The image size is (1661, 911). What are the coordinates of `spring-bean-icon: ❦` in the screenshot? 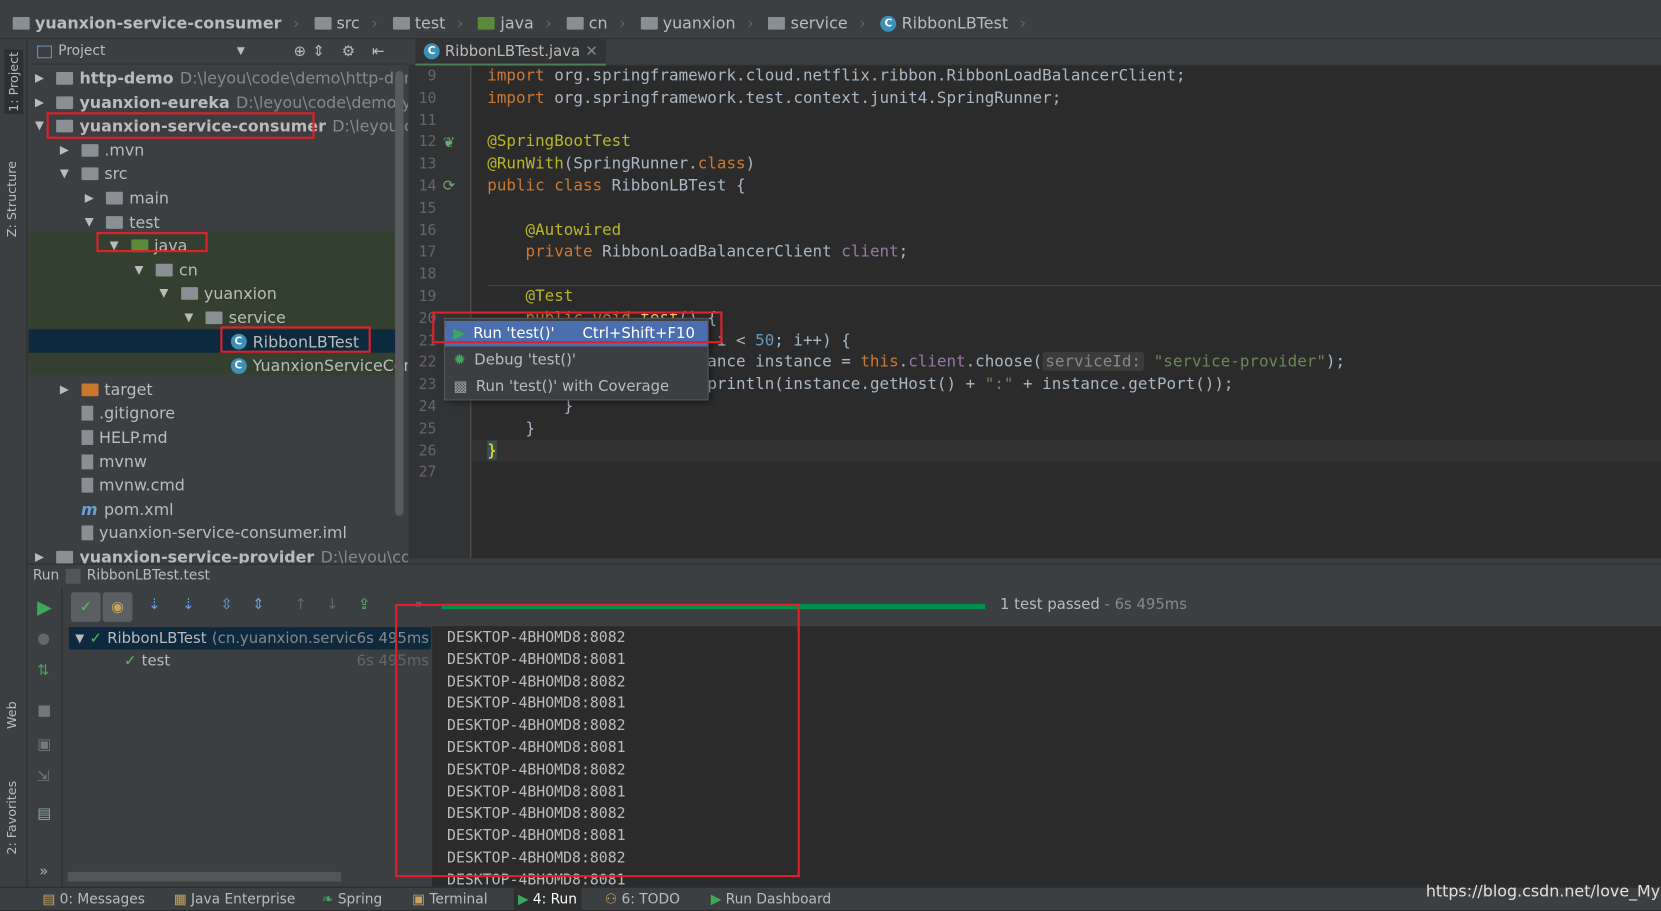 It's located at (449, 143).